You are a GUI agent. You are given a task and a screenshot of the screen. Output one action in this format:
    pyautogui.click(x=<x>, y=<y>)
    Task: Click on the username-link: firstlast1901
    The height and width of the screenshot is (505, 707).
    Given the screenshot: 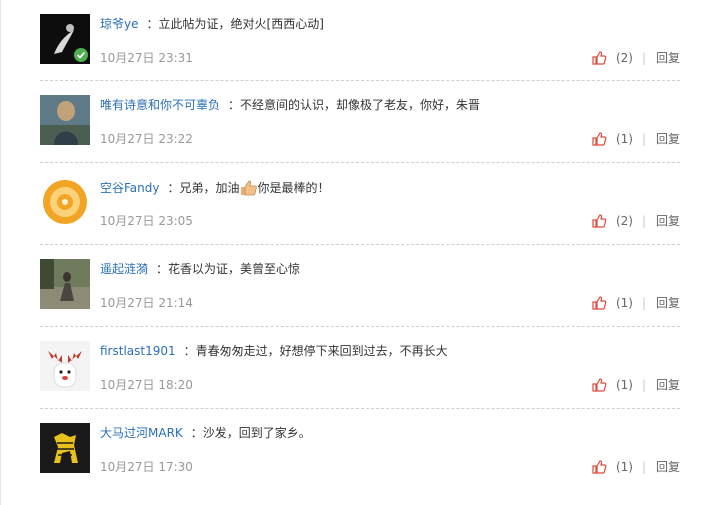 What is the action you would take?
    pyautogui.click(x=138, y=351)
    